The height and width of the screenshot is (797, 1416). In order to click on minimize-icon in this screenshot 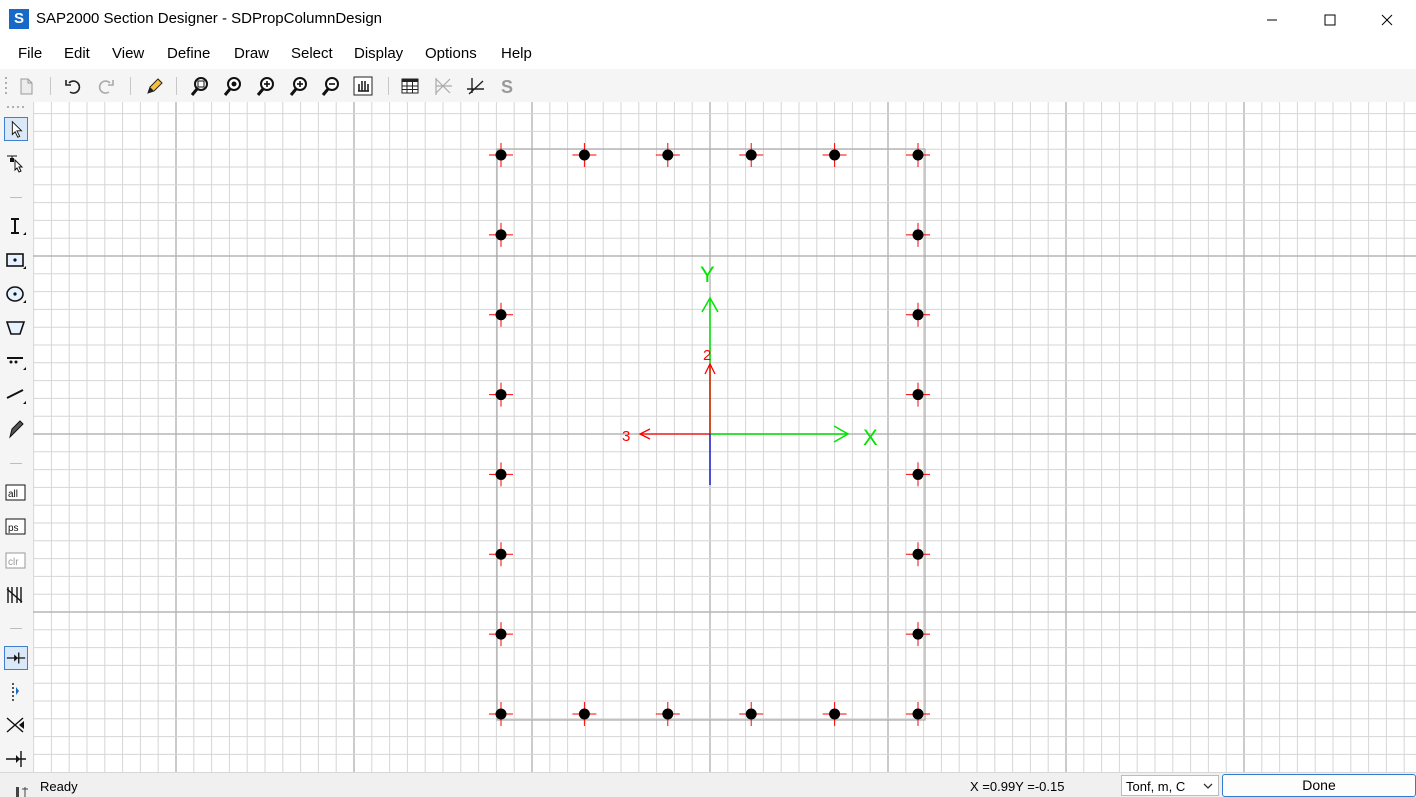, I will do `click(1272, 19)`.